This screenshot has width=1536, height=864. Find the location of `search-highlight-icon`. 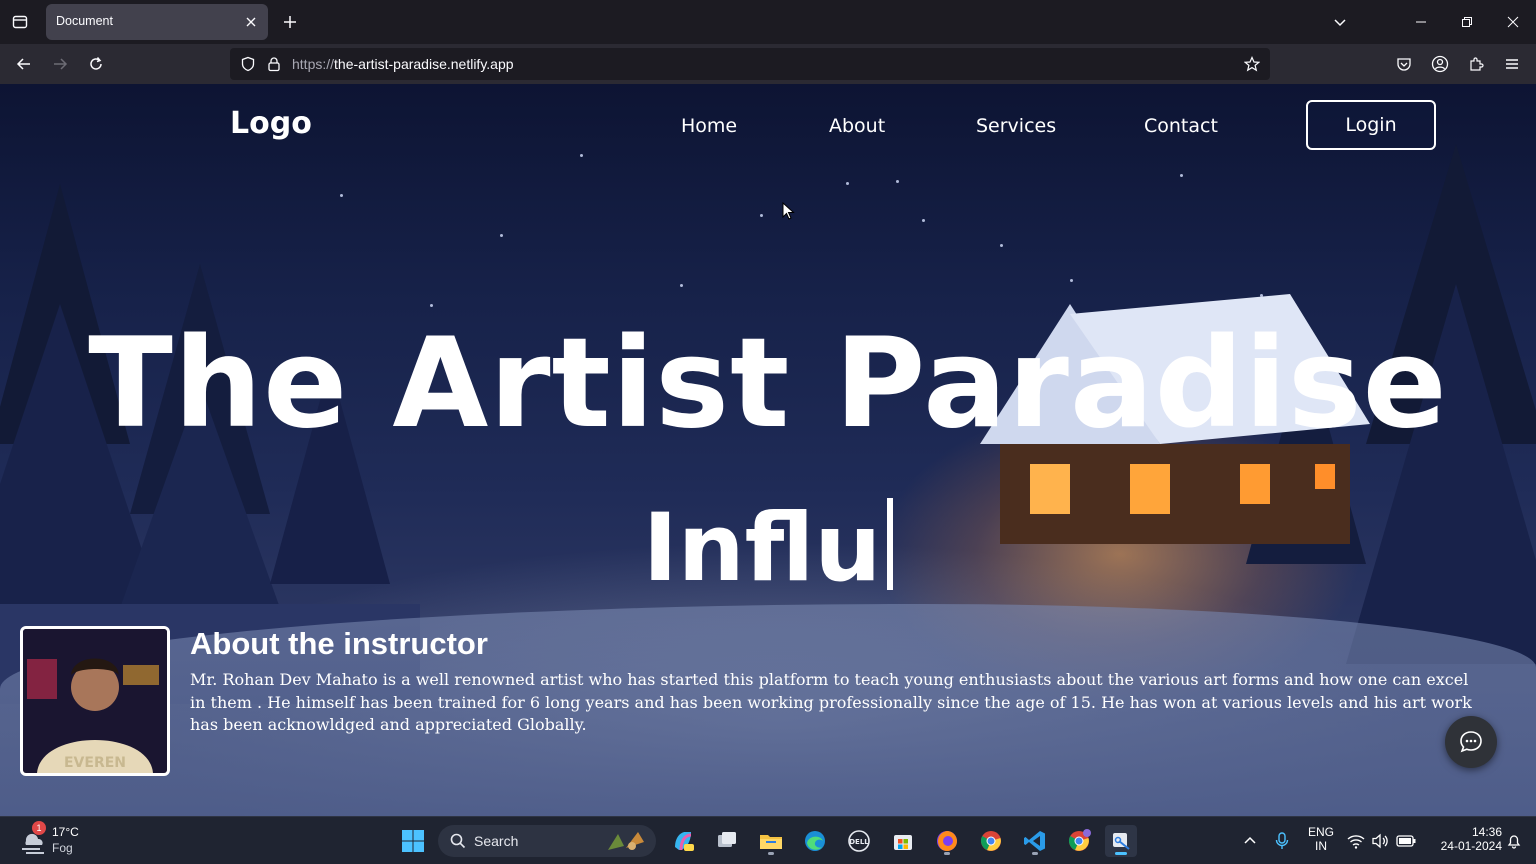

search-highlight-icon is located at coordinates (626, 841).